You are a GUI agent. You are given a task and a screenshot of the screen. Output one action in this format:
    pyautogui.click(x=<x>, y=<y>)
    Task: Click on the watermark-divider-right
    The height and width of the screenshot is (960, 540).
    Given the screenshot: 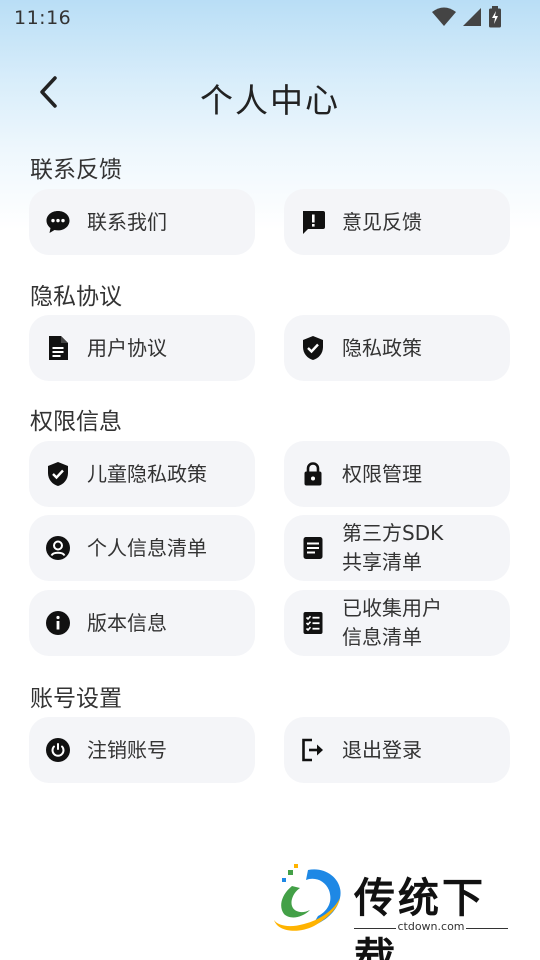 What is the action you would take?
    pyautogui.click(x=487, y=928)
    